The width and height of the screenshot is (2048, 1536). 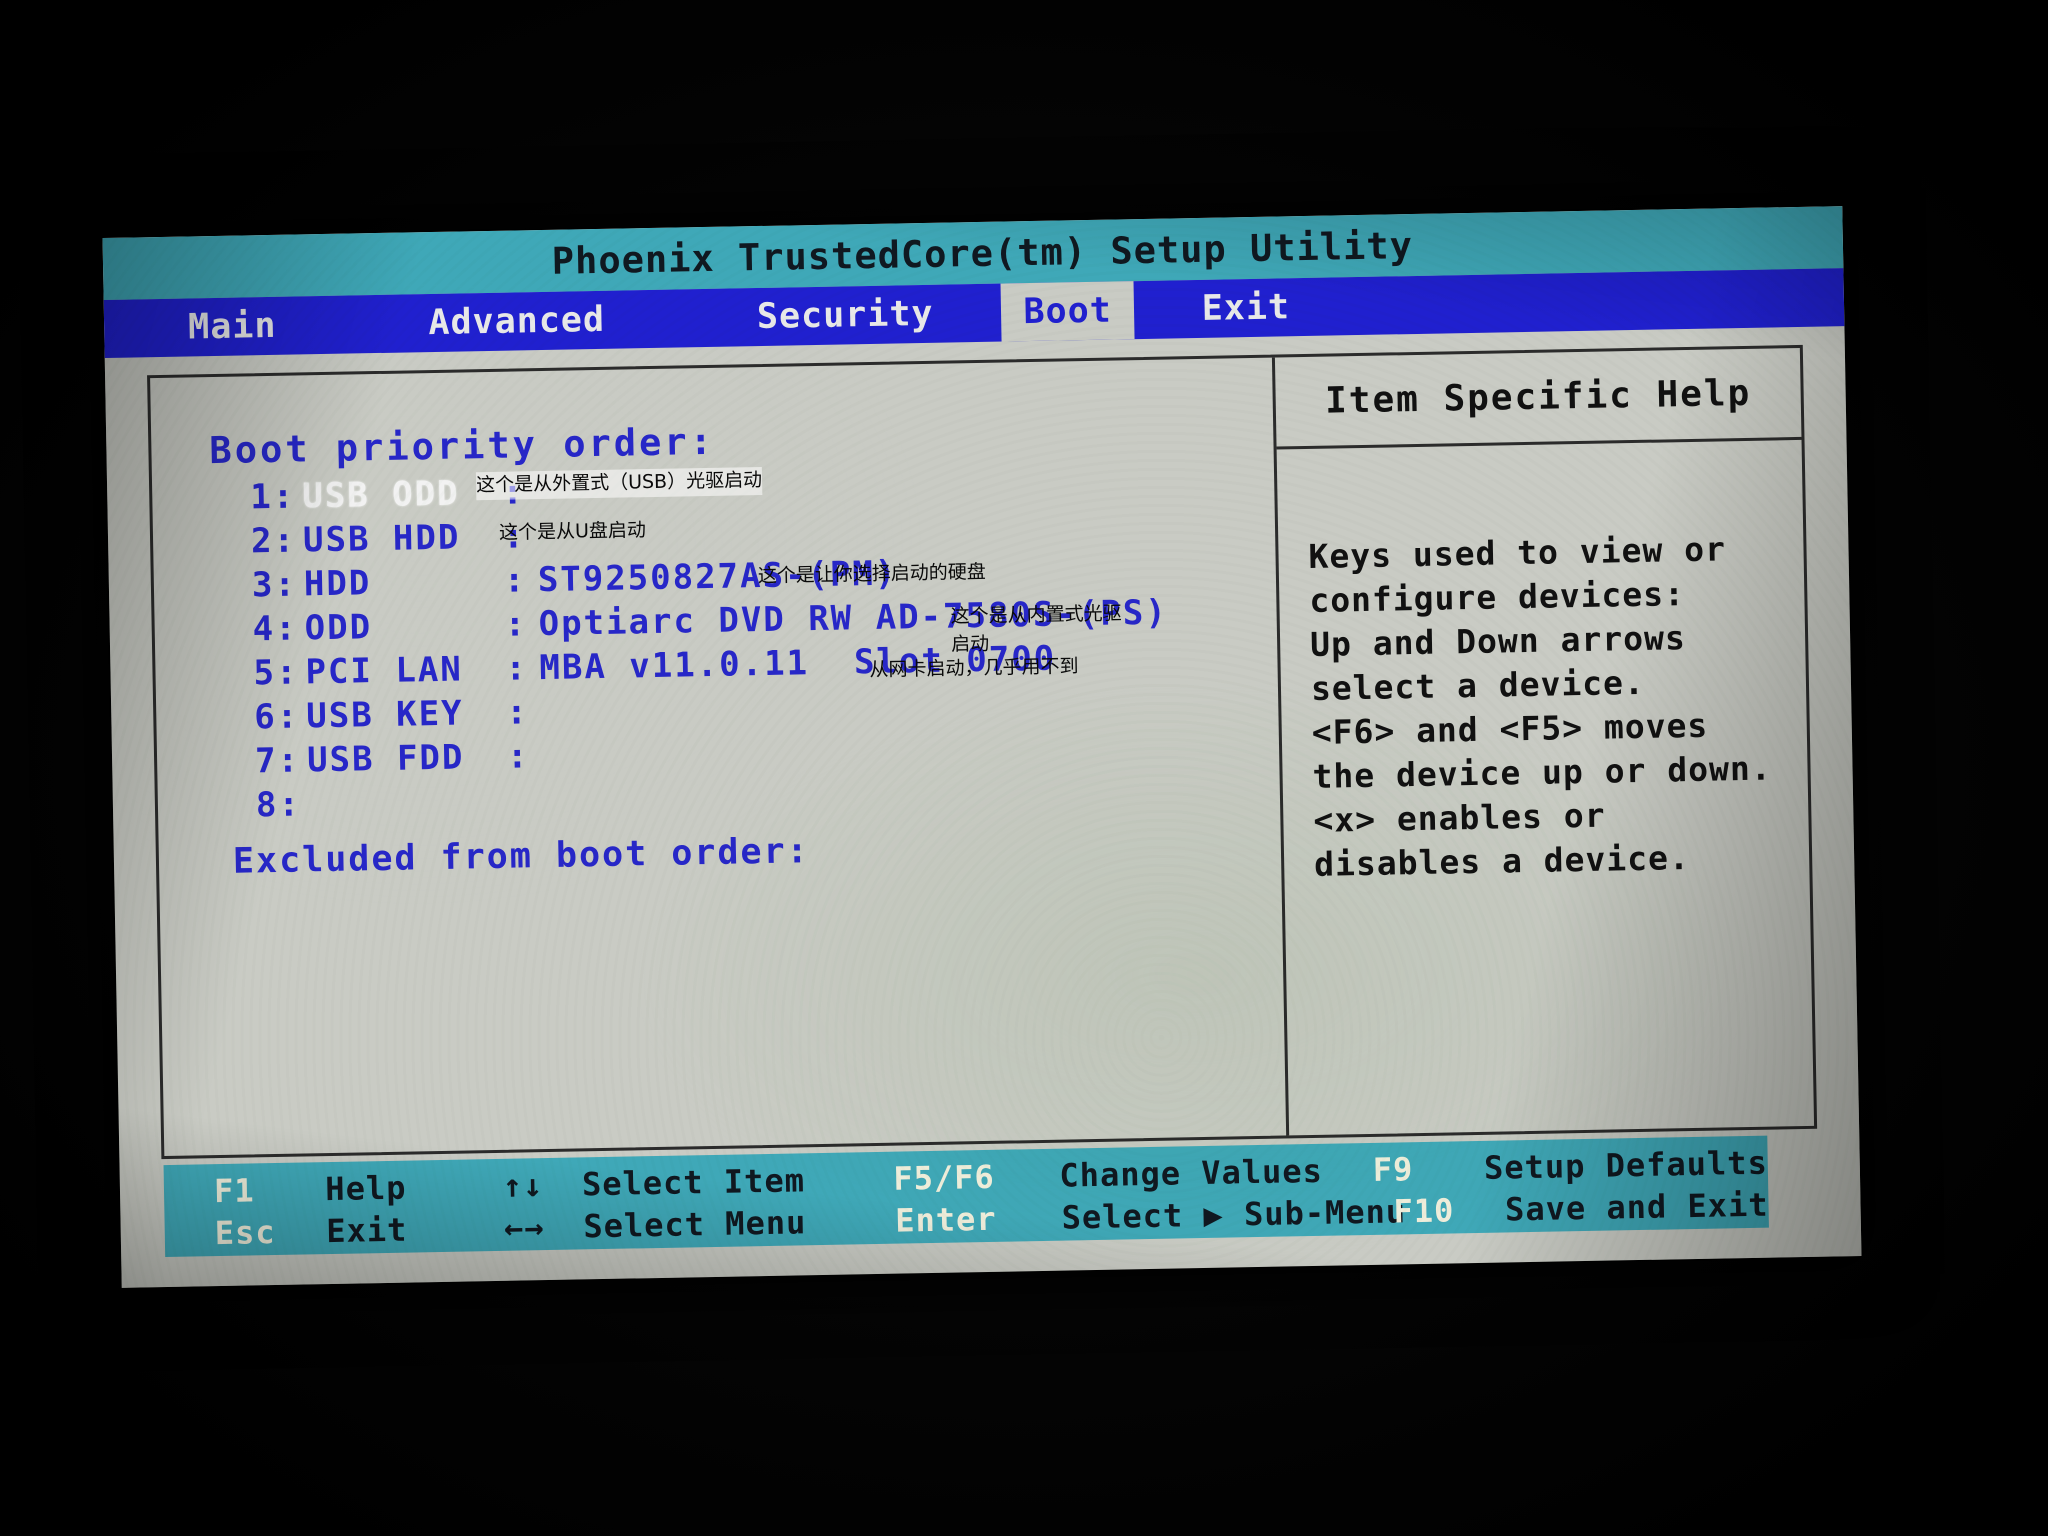 I want to click on legend-desc-setup-defaults: Setup Defaults, so click(x=1626, y=1165).